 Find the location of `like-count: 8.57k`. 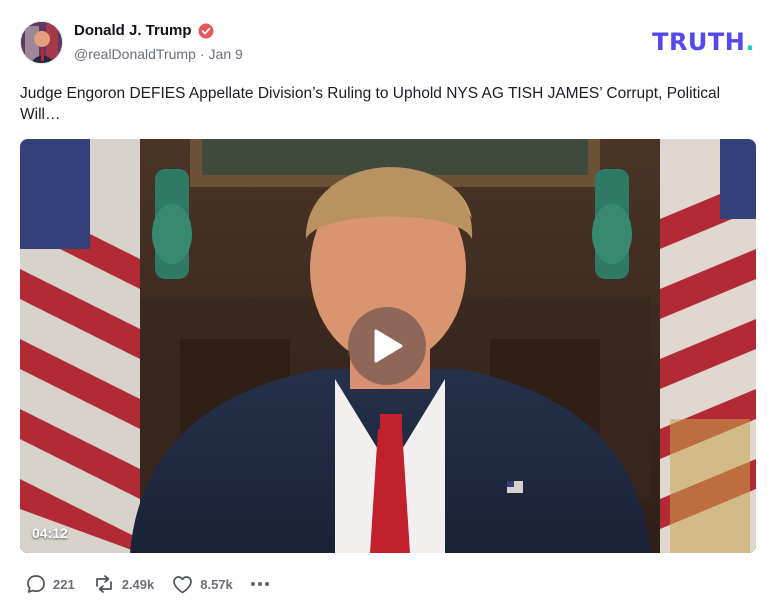

like-count: 8.57k is located at coordinates (216, 584).